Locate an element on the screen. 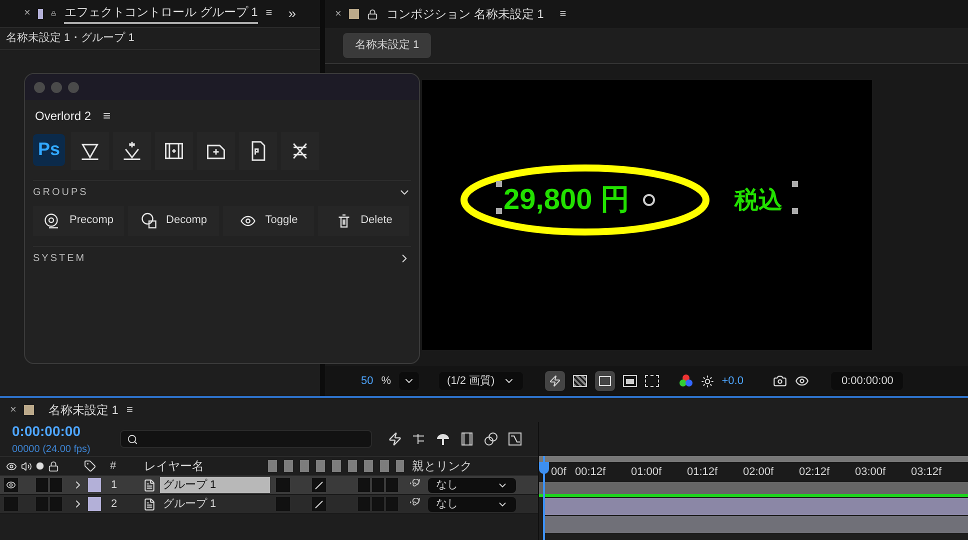  current-time-field: 0:00:00:00 is located at coordinates (867, 381).